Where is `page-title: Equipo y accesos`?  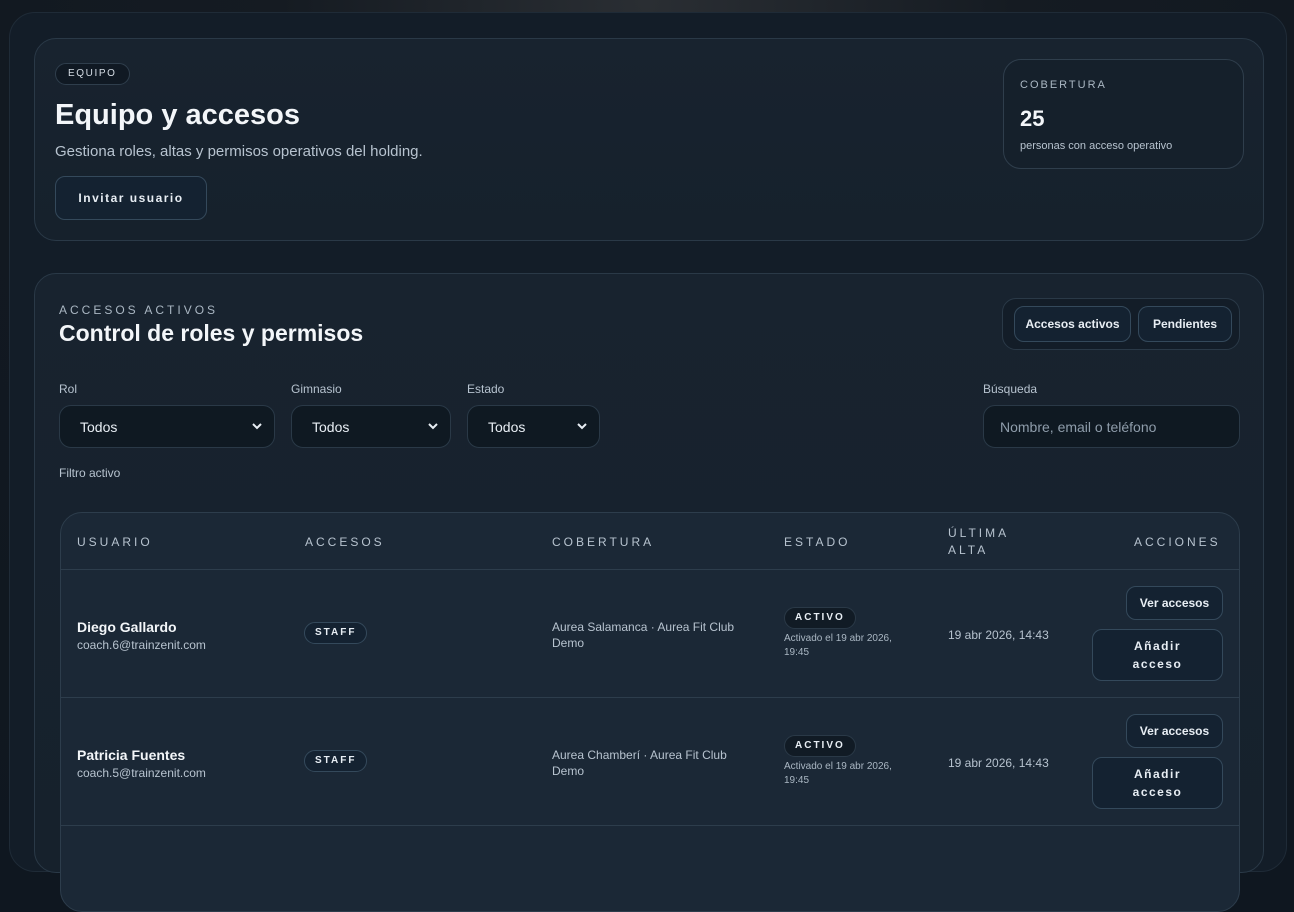 page-title: Equipo y accesos is located at coordinates (177, 115).